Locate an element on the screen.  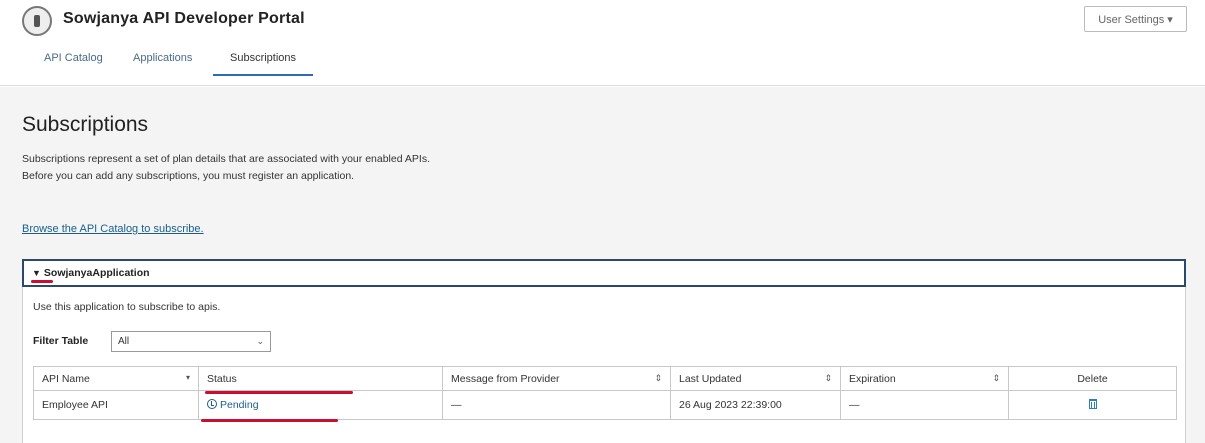
column-header-delete: Delete is located at coordinates (1092, 378).